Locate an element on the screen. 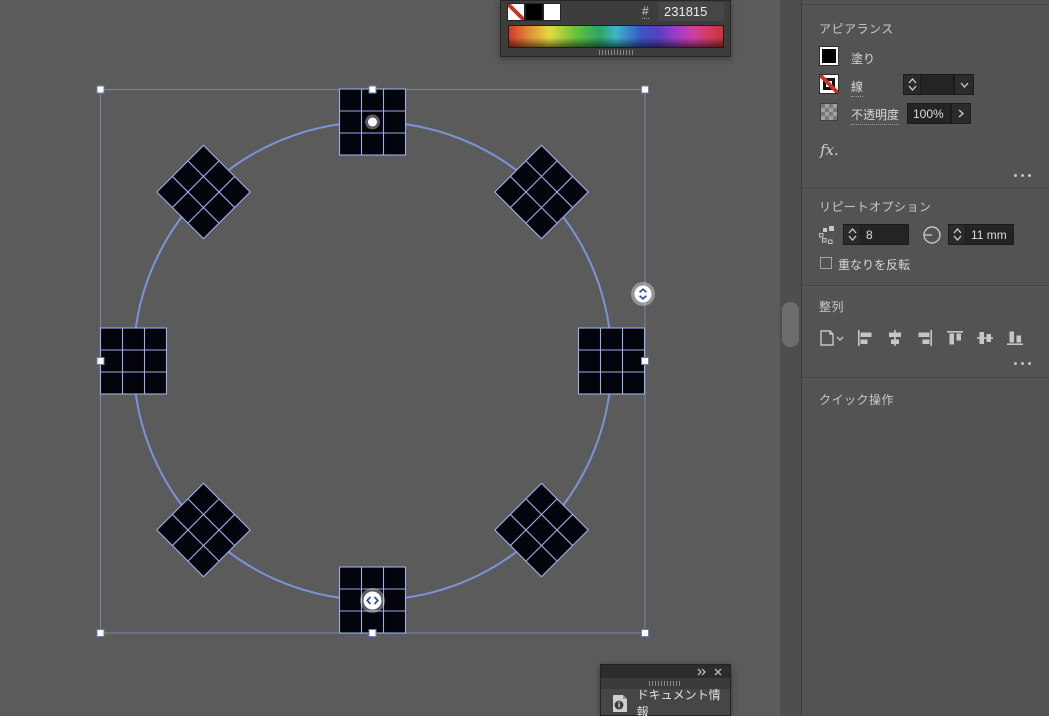 This screenshot has width=1049, height=716. quick-actions-section-title: クイック操作 is located at coordinates (857, 400).